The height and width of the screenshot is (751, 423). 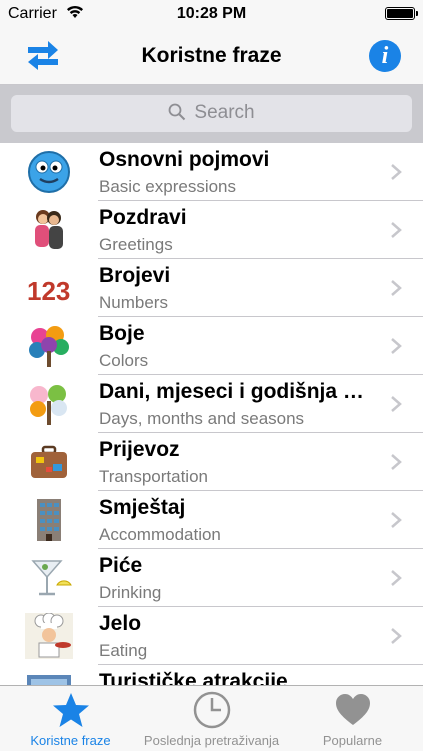 What do you see at coordinates (139, 449) in the screenshot?
I see `row-title: Prijevoz` at bounding box center [139, 449].